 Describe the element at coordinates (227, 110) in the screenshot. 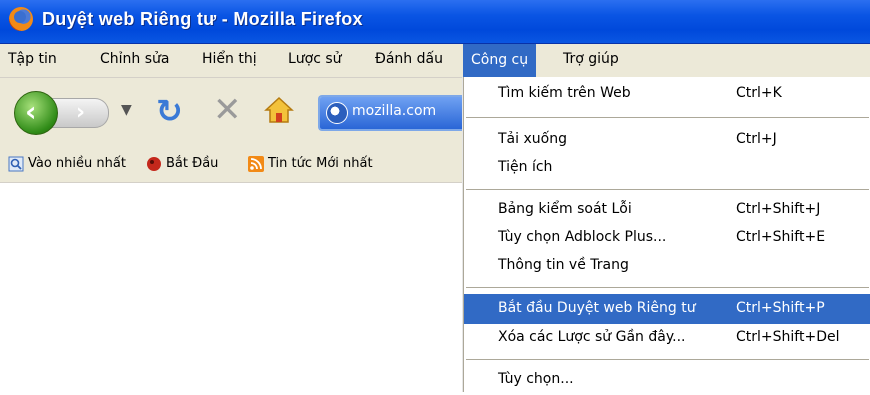

I see `stop-icon: ✕` at that location.